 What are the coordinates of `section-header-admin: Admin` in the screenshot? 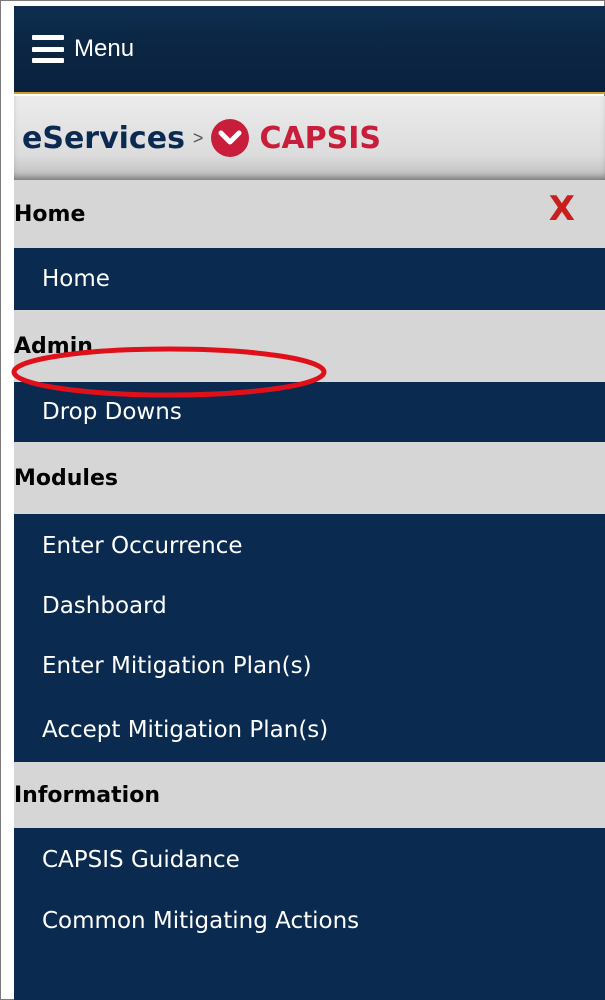 It's located at (309, 346).